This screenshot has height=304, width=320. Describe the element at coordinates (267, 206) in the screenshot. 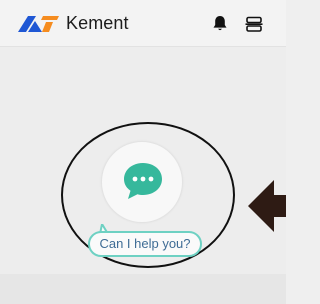

I see `left-arrow-icon` at that location.